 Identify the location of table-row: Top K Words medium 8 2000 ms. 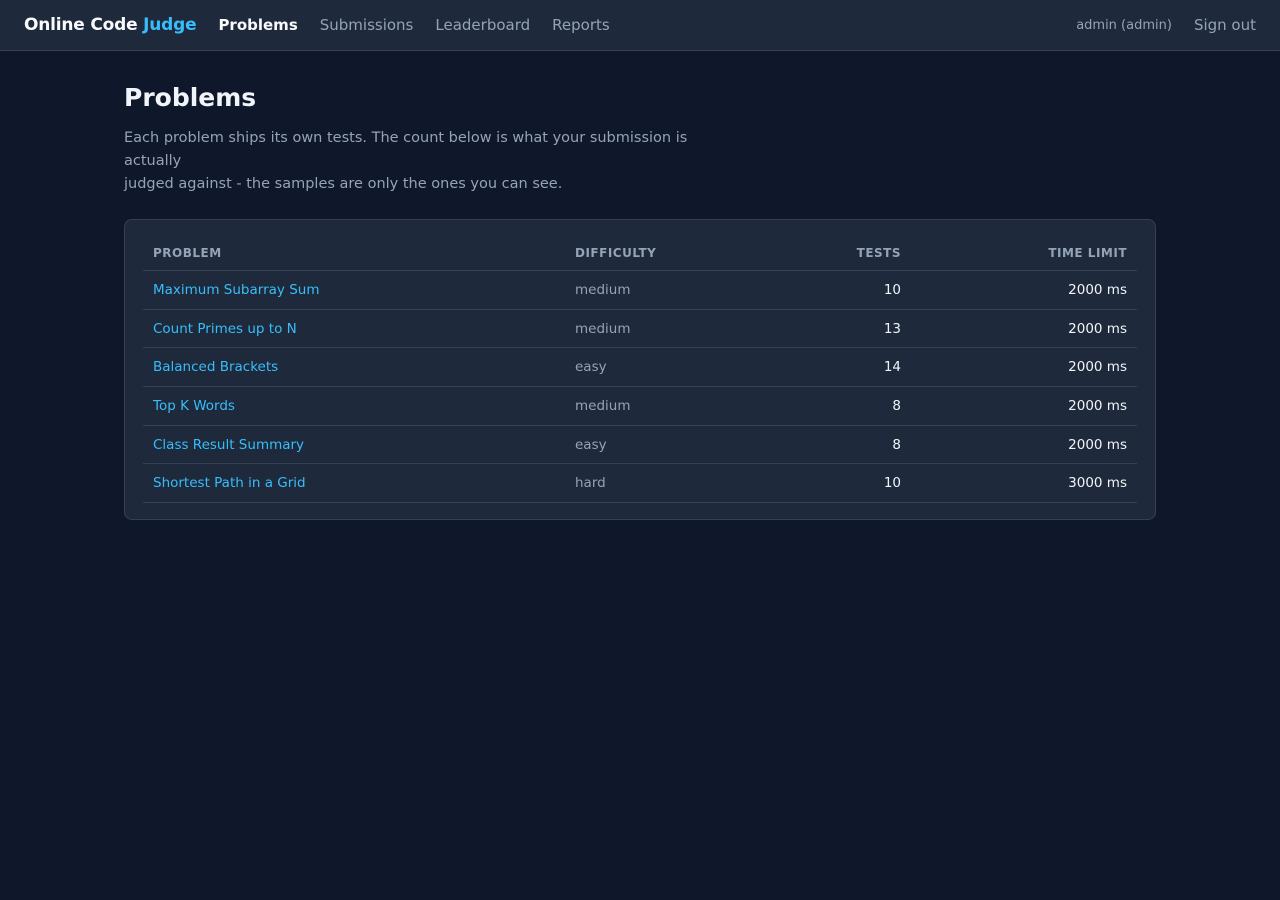
(640, 406).